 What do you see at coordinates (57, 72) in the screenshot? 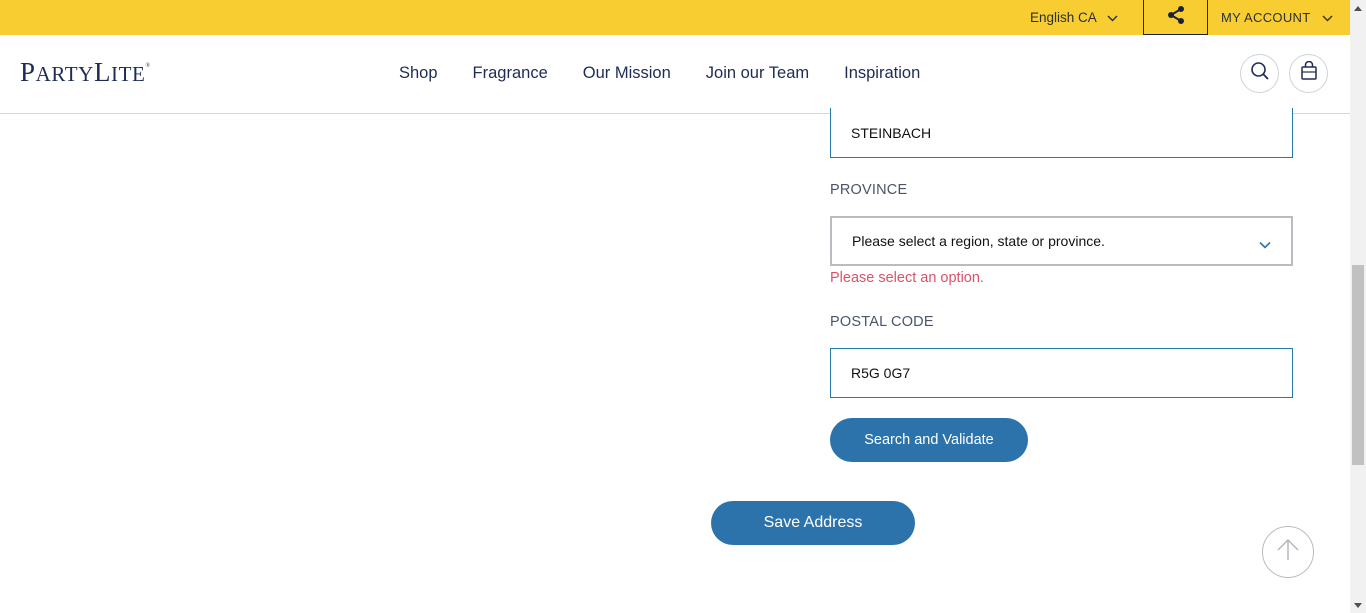
I see `logo-text-party: PARTY` at bounding box center [57, 72].